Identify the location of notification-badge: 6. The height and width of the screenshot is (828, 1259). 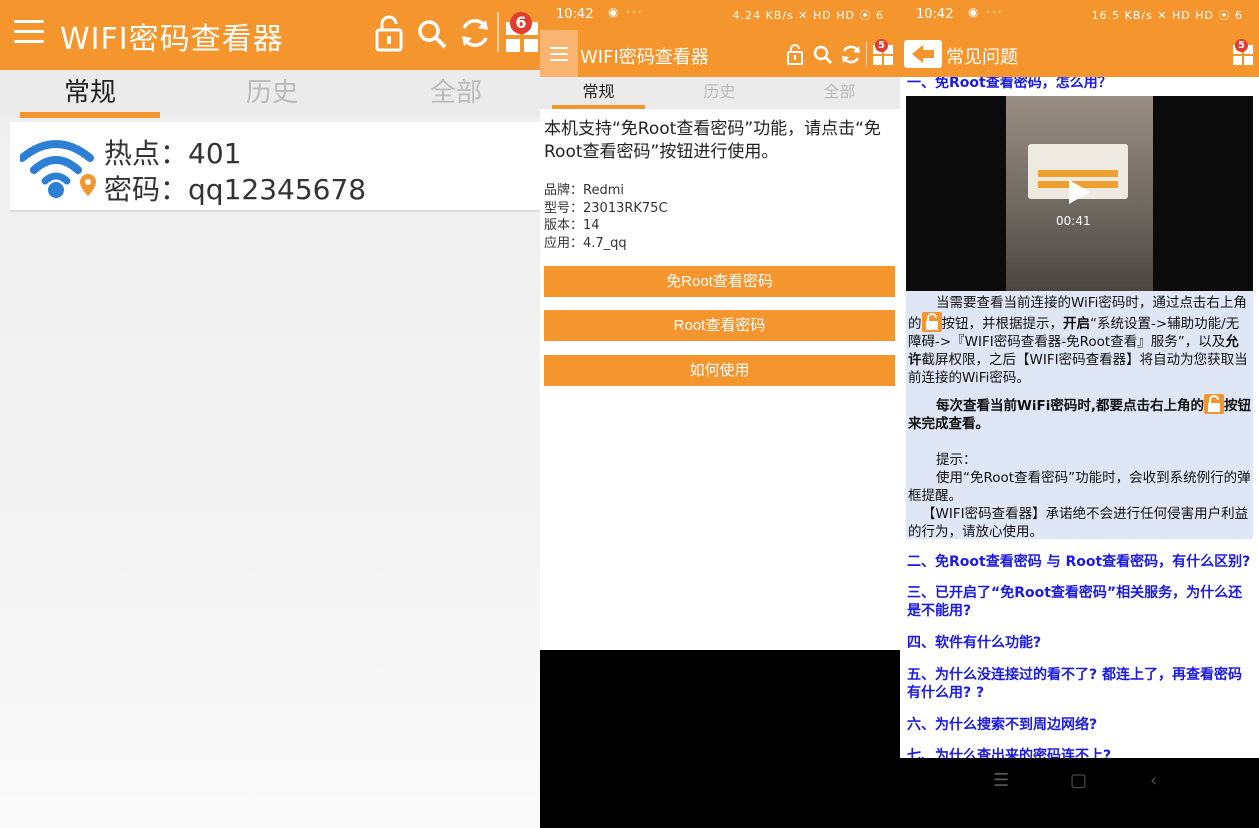
(521, 23).